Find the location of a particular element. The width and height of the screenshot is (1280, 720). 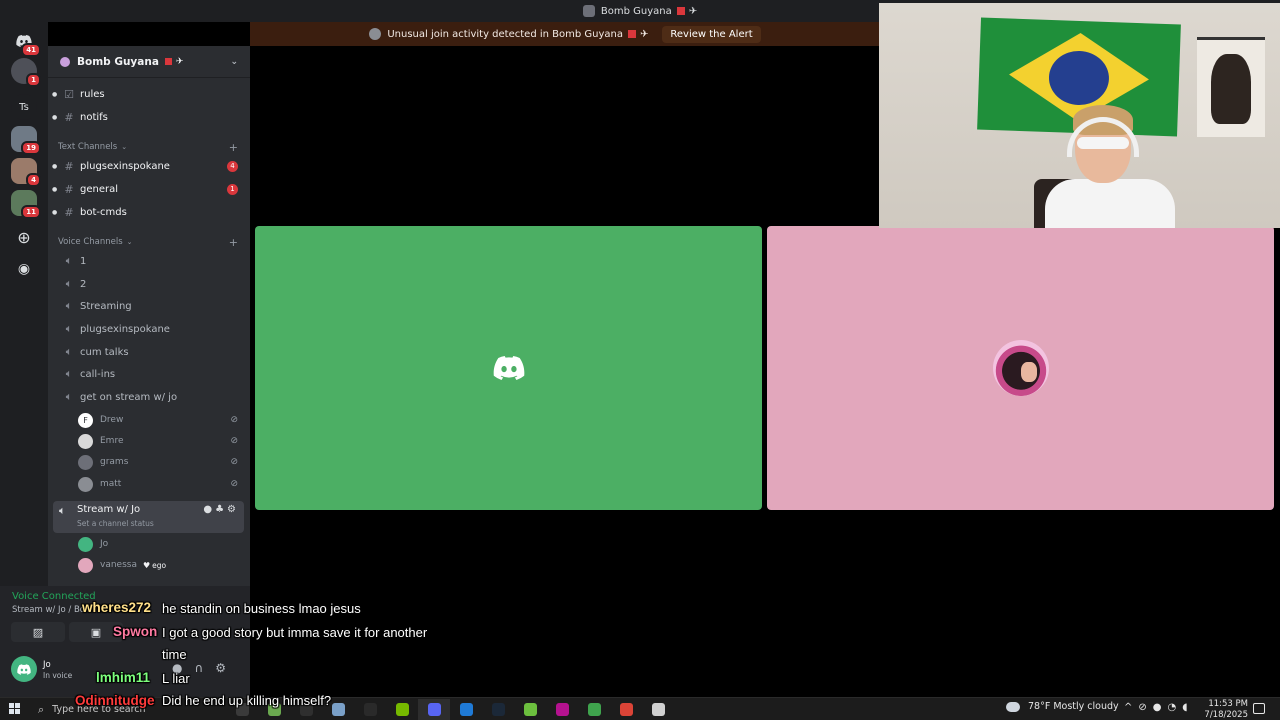

server-ts: Ts is located at coordinates (24, 107).